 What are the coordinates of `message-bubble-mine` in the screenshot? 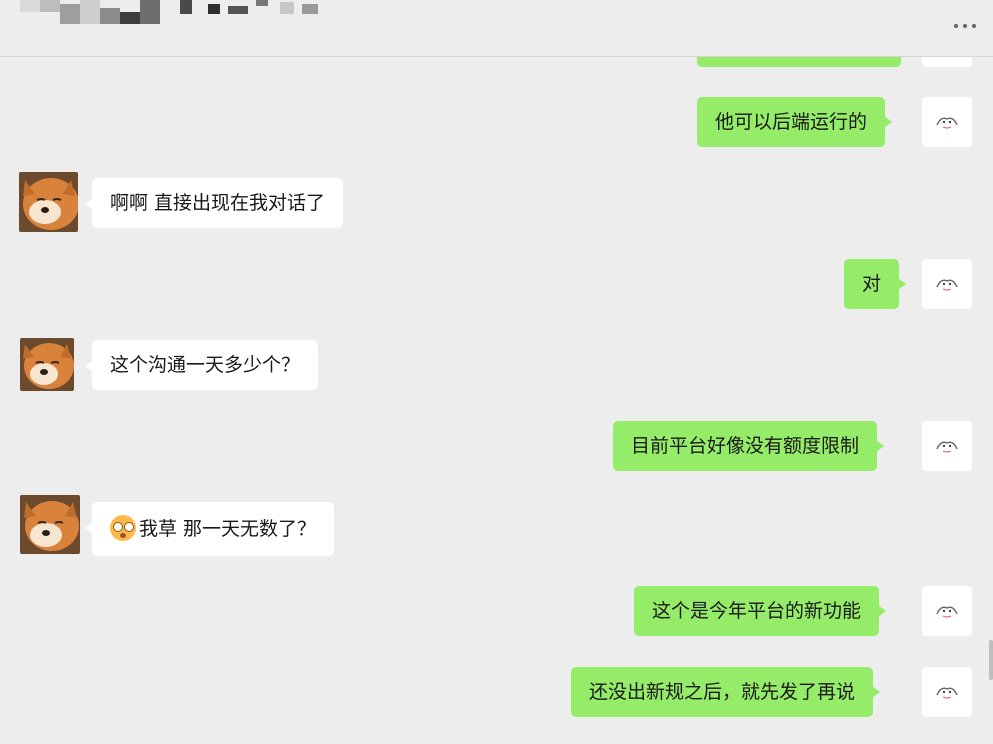 It's located at (799, 62).